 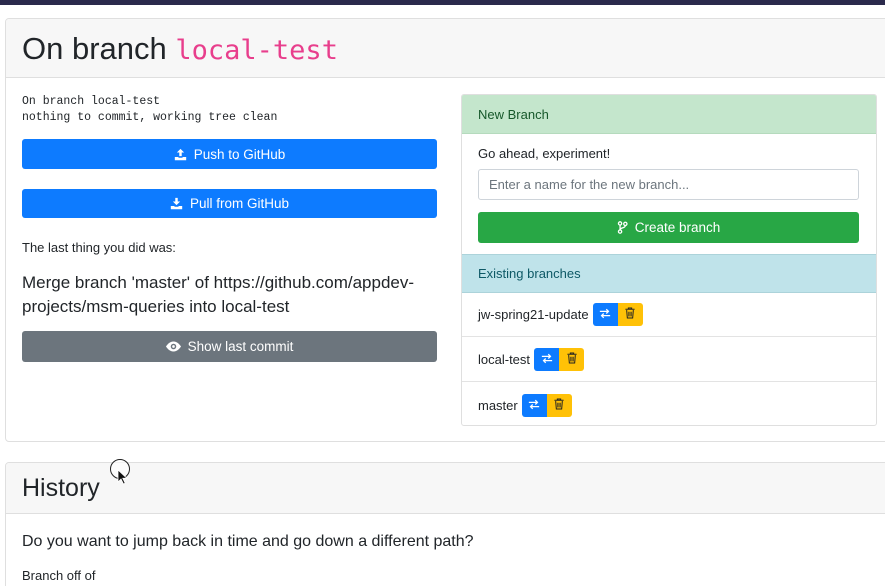 What do you see at coordinates (669, 404) in the screenshot?
I see `branch-row: master` at bounding box center [669, 404].